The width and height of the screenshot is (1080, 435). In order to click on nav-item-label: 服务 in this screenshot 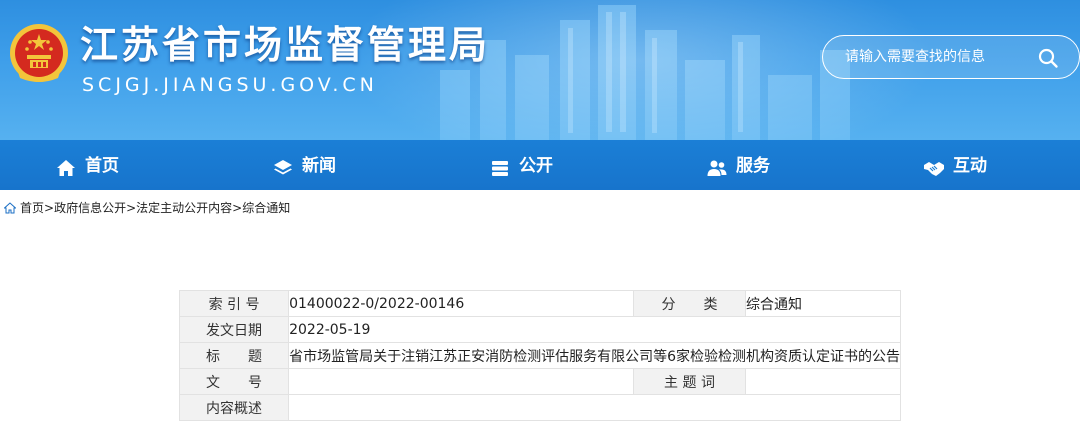, I will do `click(753, 165)`.